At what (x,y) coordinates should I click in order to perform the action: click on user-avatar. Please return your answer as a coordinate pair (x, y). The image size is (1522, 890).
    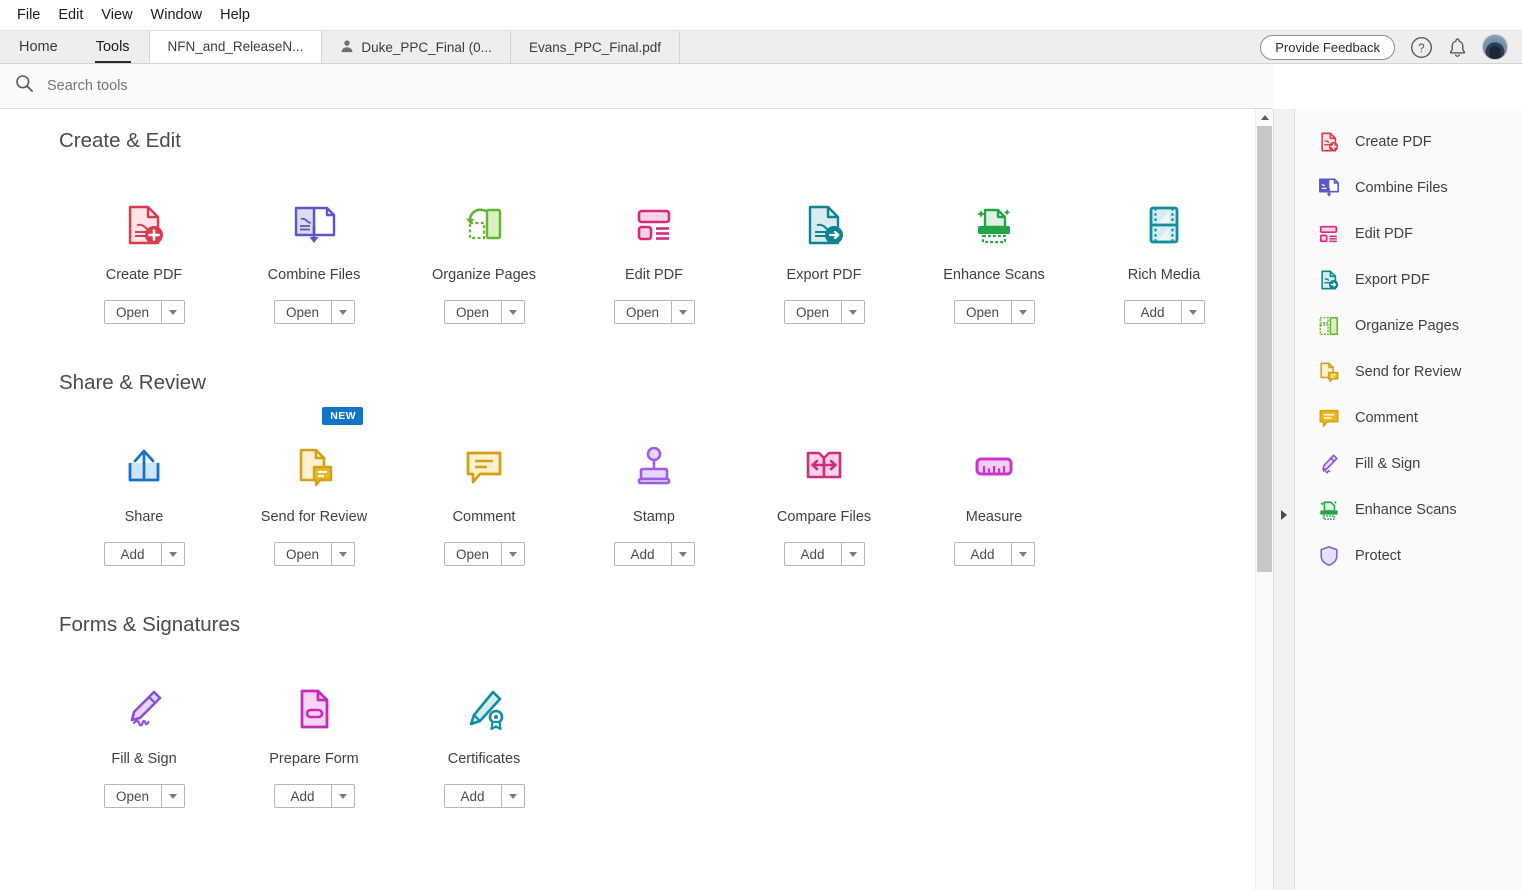
    Looking at the image, I should click on (1495, 47).